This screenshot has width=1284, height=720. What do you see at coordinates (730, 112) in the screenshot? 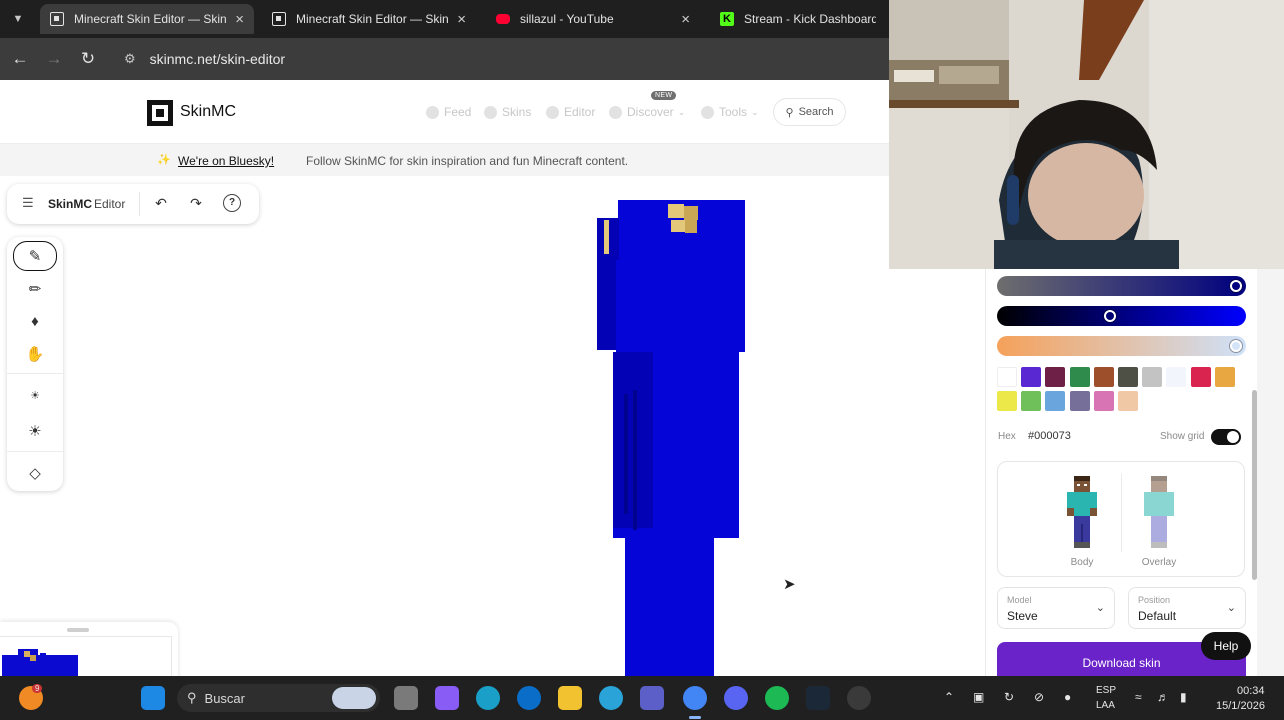
I see `nav-tools: Tools ⌄` at bounding box center [730, 112].